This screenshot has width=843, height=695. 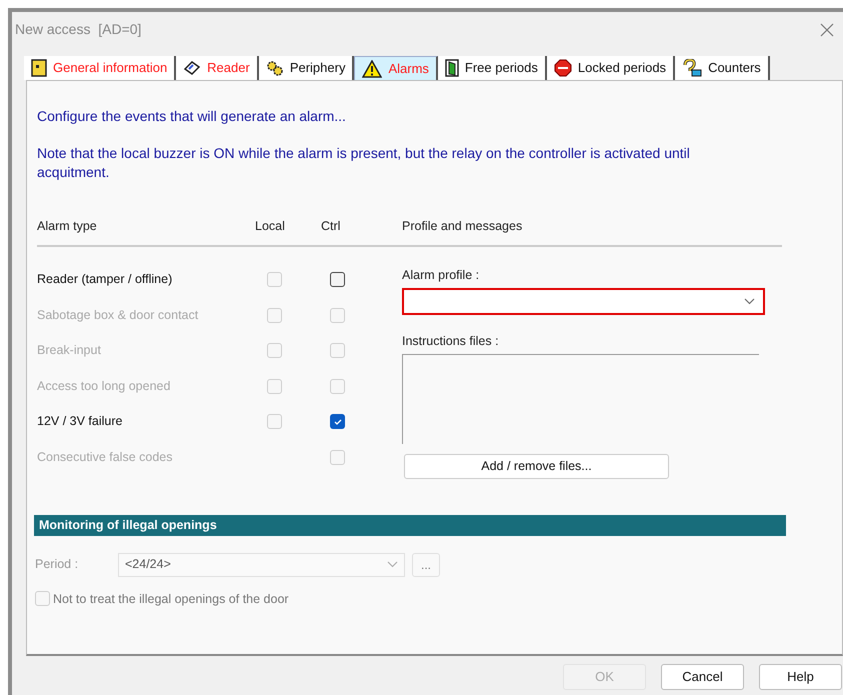 I want to click on alarm-type-label: Consecutive false codes, so click(x=105, y=457).